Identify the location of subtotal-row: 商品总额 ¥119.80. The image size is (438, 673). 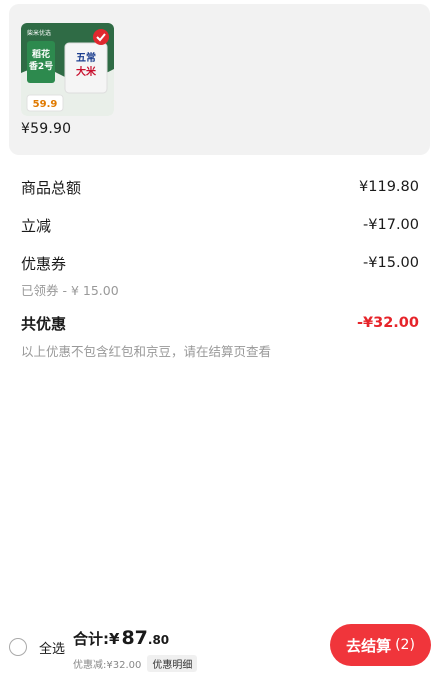
(220, 187).